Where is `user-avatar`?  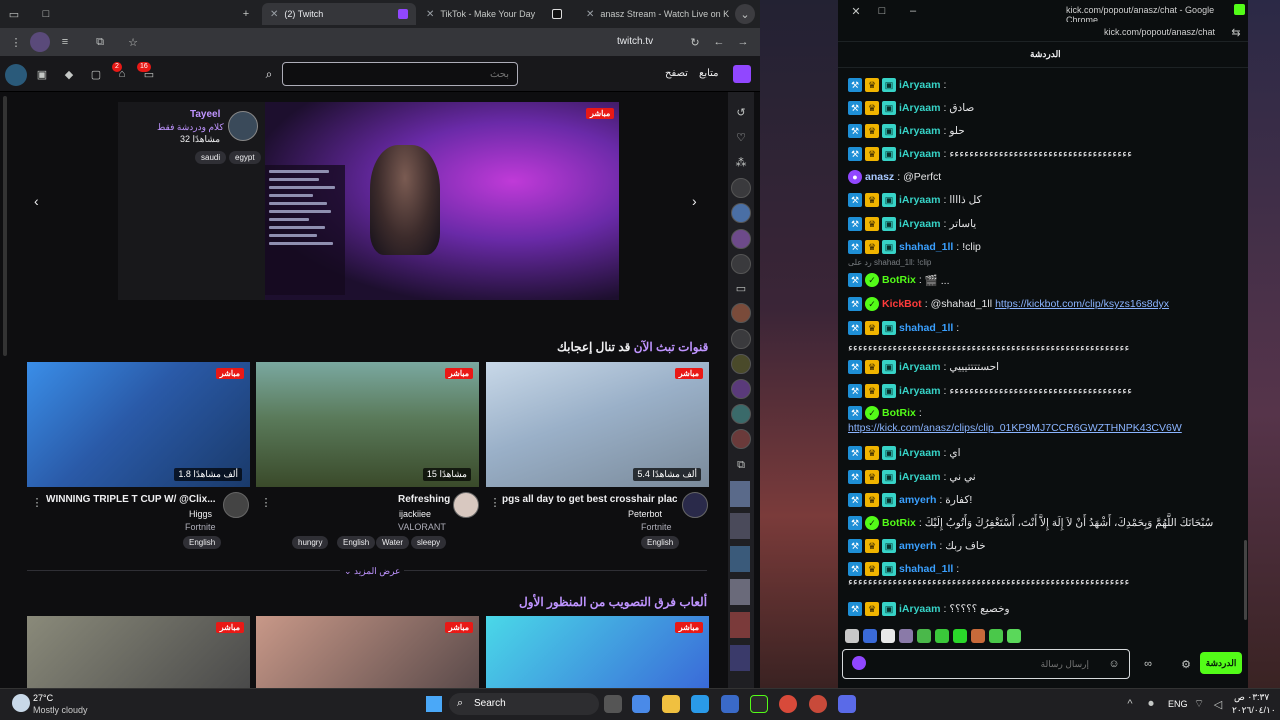 user-avatar is located at coordinates (16, 75).